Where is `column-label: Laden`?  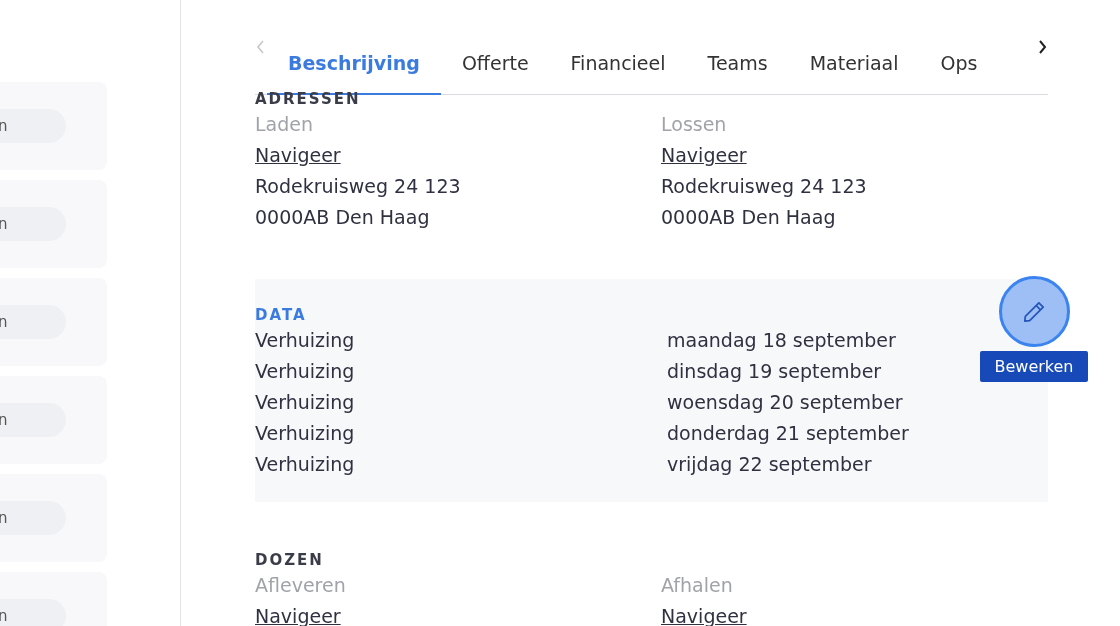
column-label: Laden is located at coordinates (284, 124).